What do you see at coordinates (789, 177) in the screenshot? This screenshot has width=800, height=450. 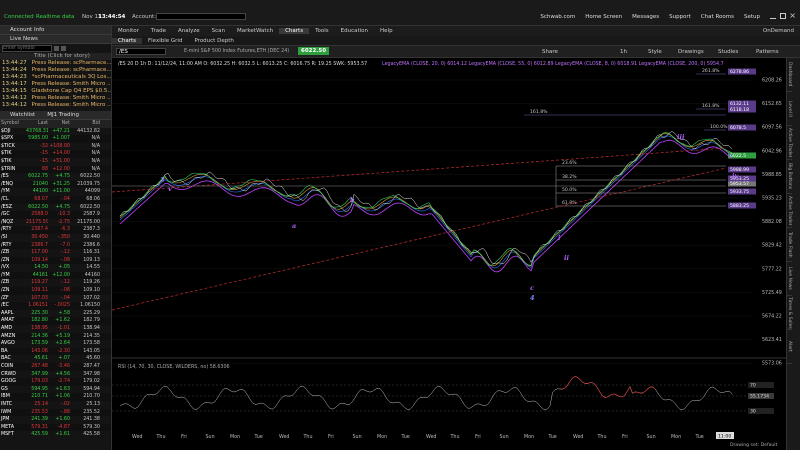 I see `gadget-tab: Big Buttons` at bounding box center [789, 177].